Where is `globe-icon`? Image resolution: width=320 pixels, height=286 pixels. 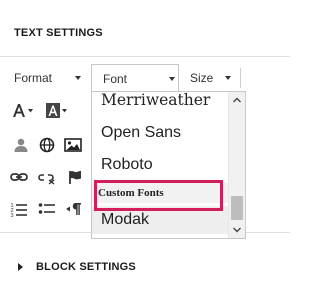
globe-icon is located at coordinates (47, 145).